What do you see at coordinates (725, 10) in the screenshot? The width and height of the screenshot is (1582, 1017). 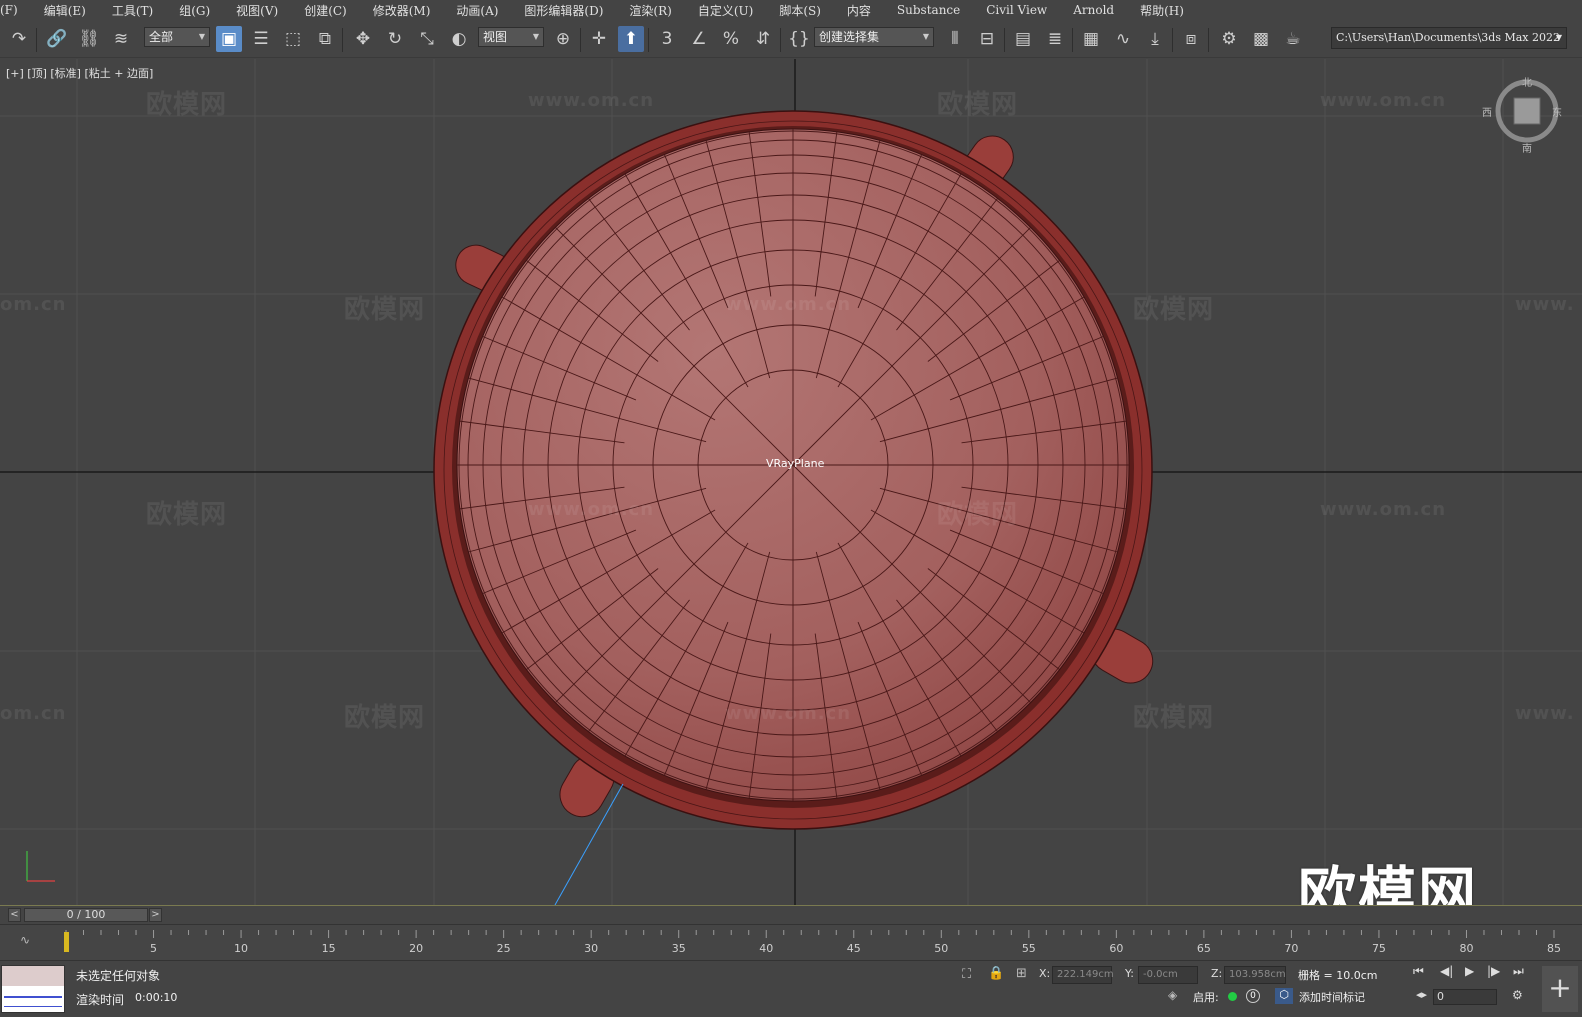 I see `menu-item: 自定义(U)` at bounding box center [725, 10].